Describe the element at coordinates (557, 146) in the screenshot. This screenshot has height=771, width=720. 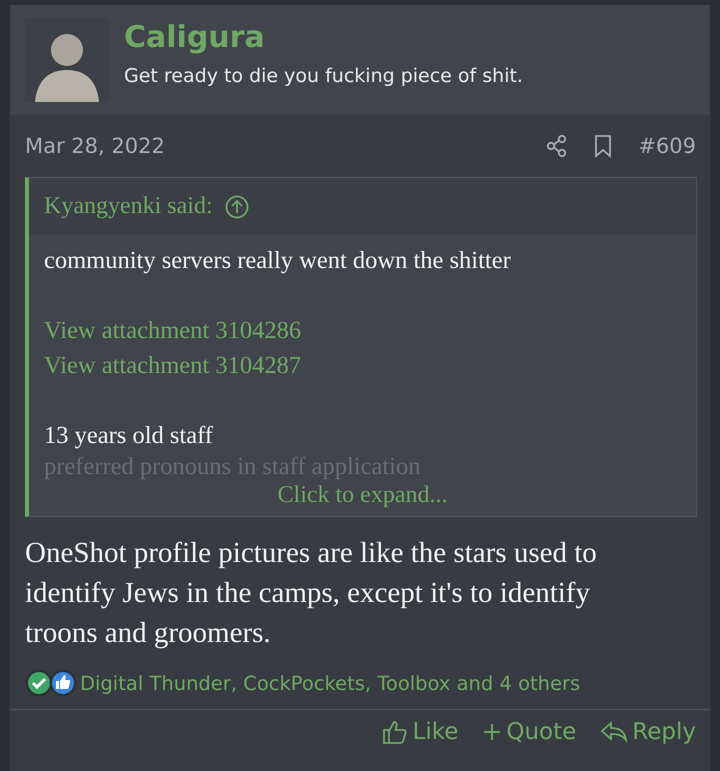
I see `share-icon` at that location.